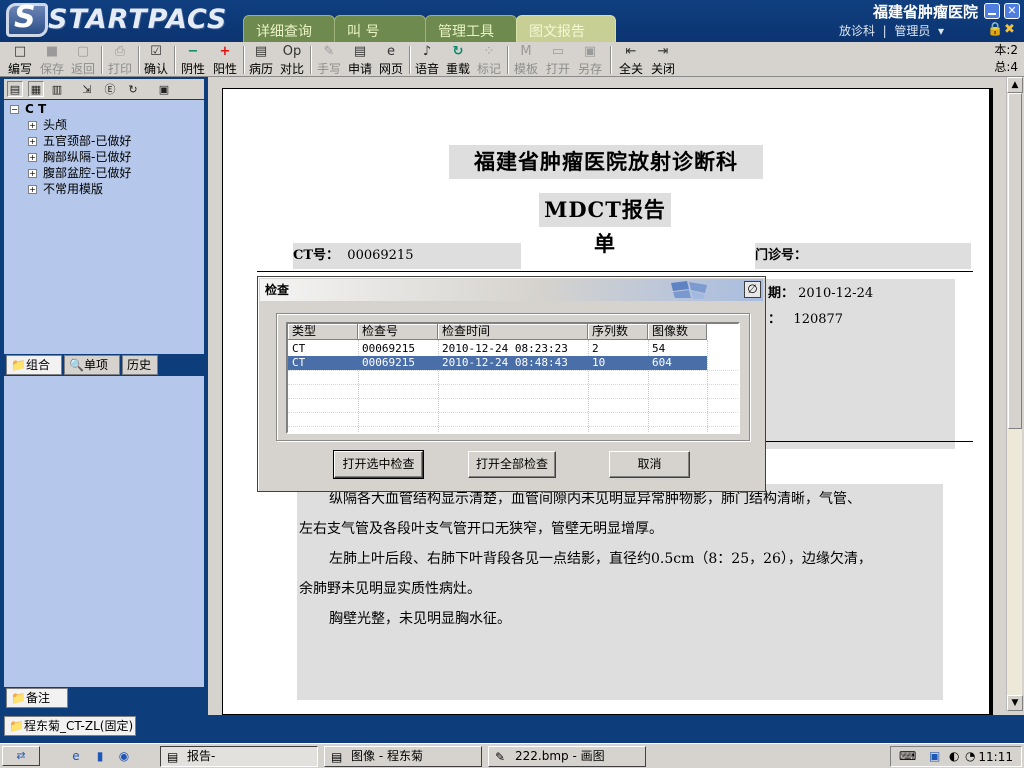 Image resolution: width=1024 pixels, height=768 pixels. What do you see at coordinates (1015, 703) in the screenshot?
I see `scroll-down-button: ▼` at bounding box center [1015, 703].